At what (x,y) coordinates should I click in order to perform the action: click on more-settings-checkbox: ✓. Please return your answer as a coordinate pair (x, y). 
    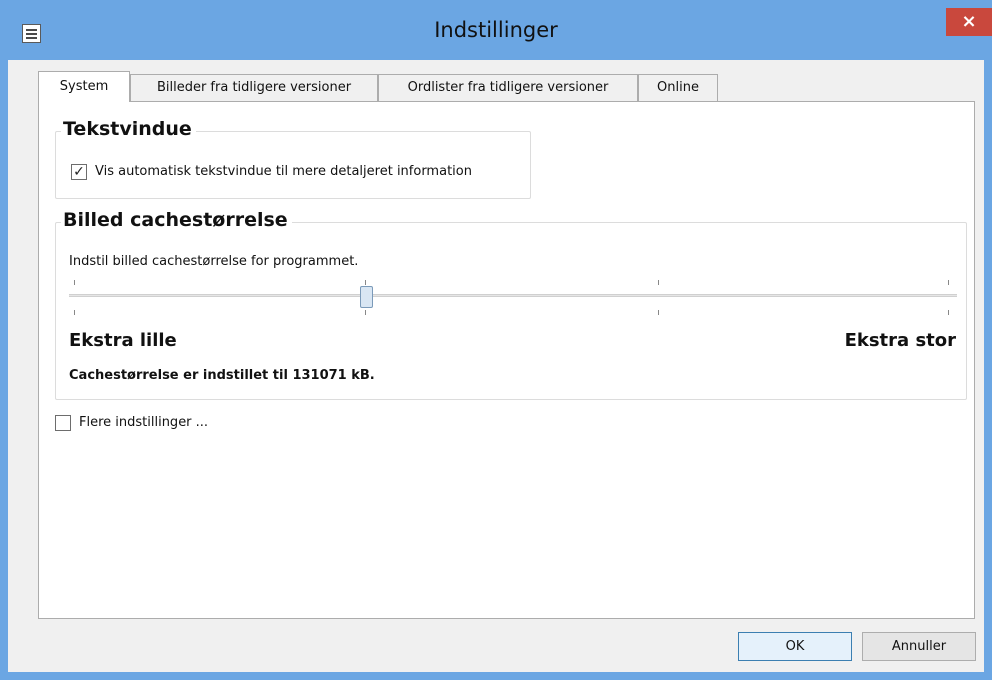
    Looking at the image, I should click on (63, 423).